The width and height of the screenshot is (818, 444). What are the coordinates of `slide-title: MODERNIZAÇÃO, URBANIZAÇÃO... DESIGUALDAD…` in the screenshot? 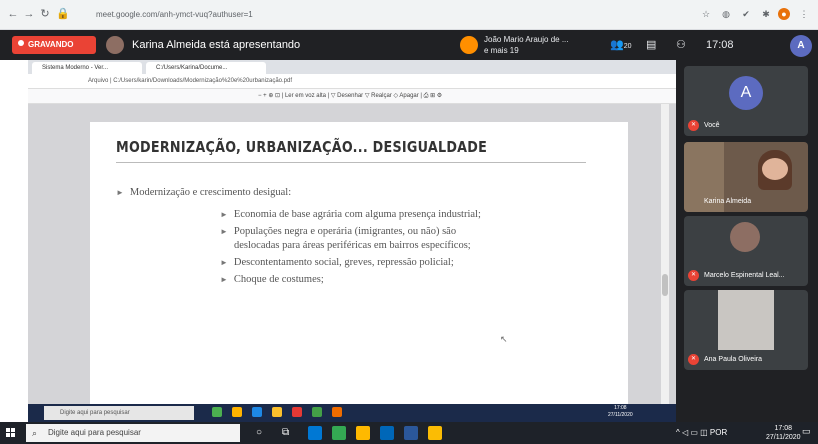 It's located at (302, 147).